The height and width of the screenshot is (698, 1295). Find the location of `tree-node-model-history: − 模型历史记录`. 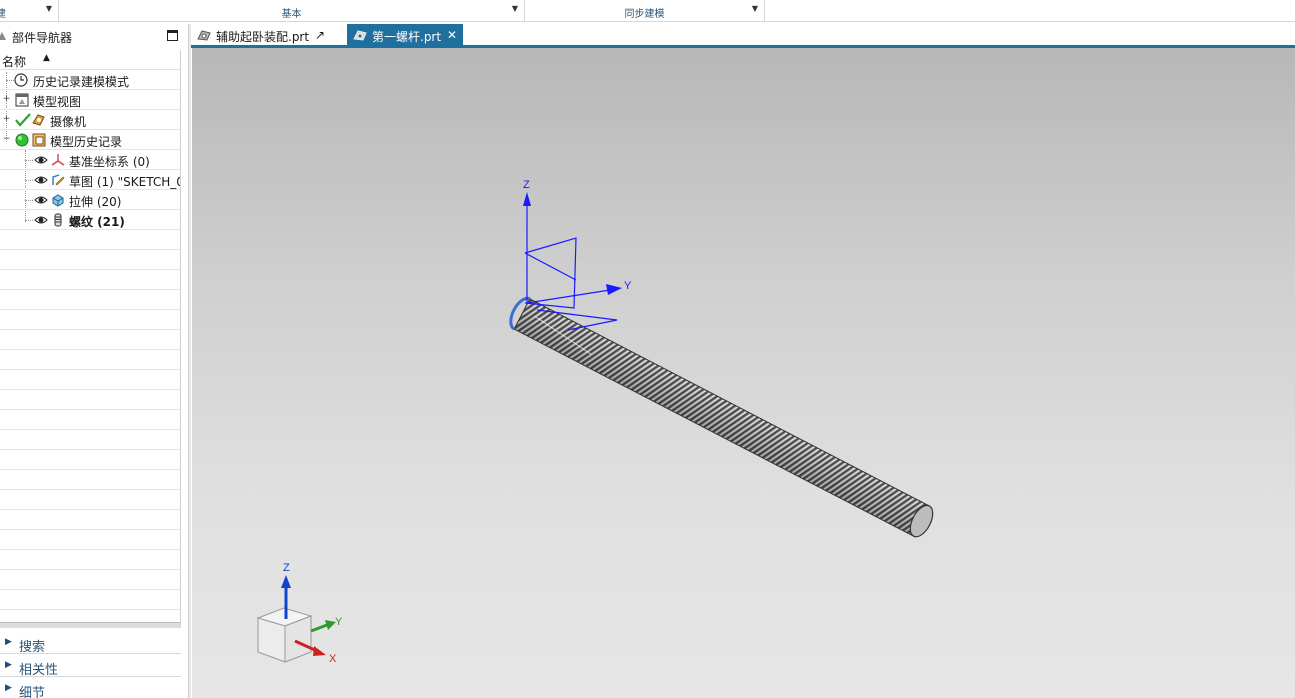

tree-node-model-history: − 模型历史记录 is located at coordinates (90, 140).